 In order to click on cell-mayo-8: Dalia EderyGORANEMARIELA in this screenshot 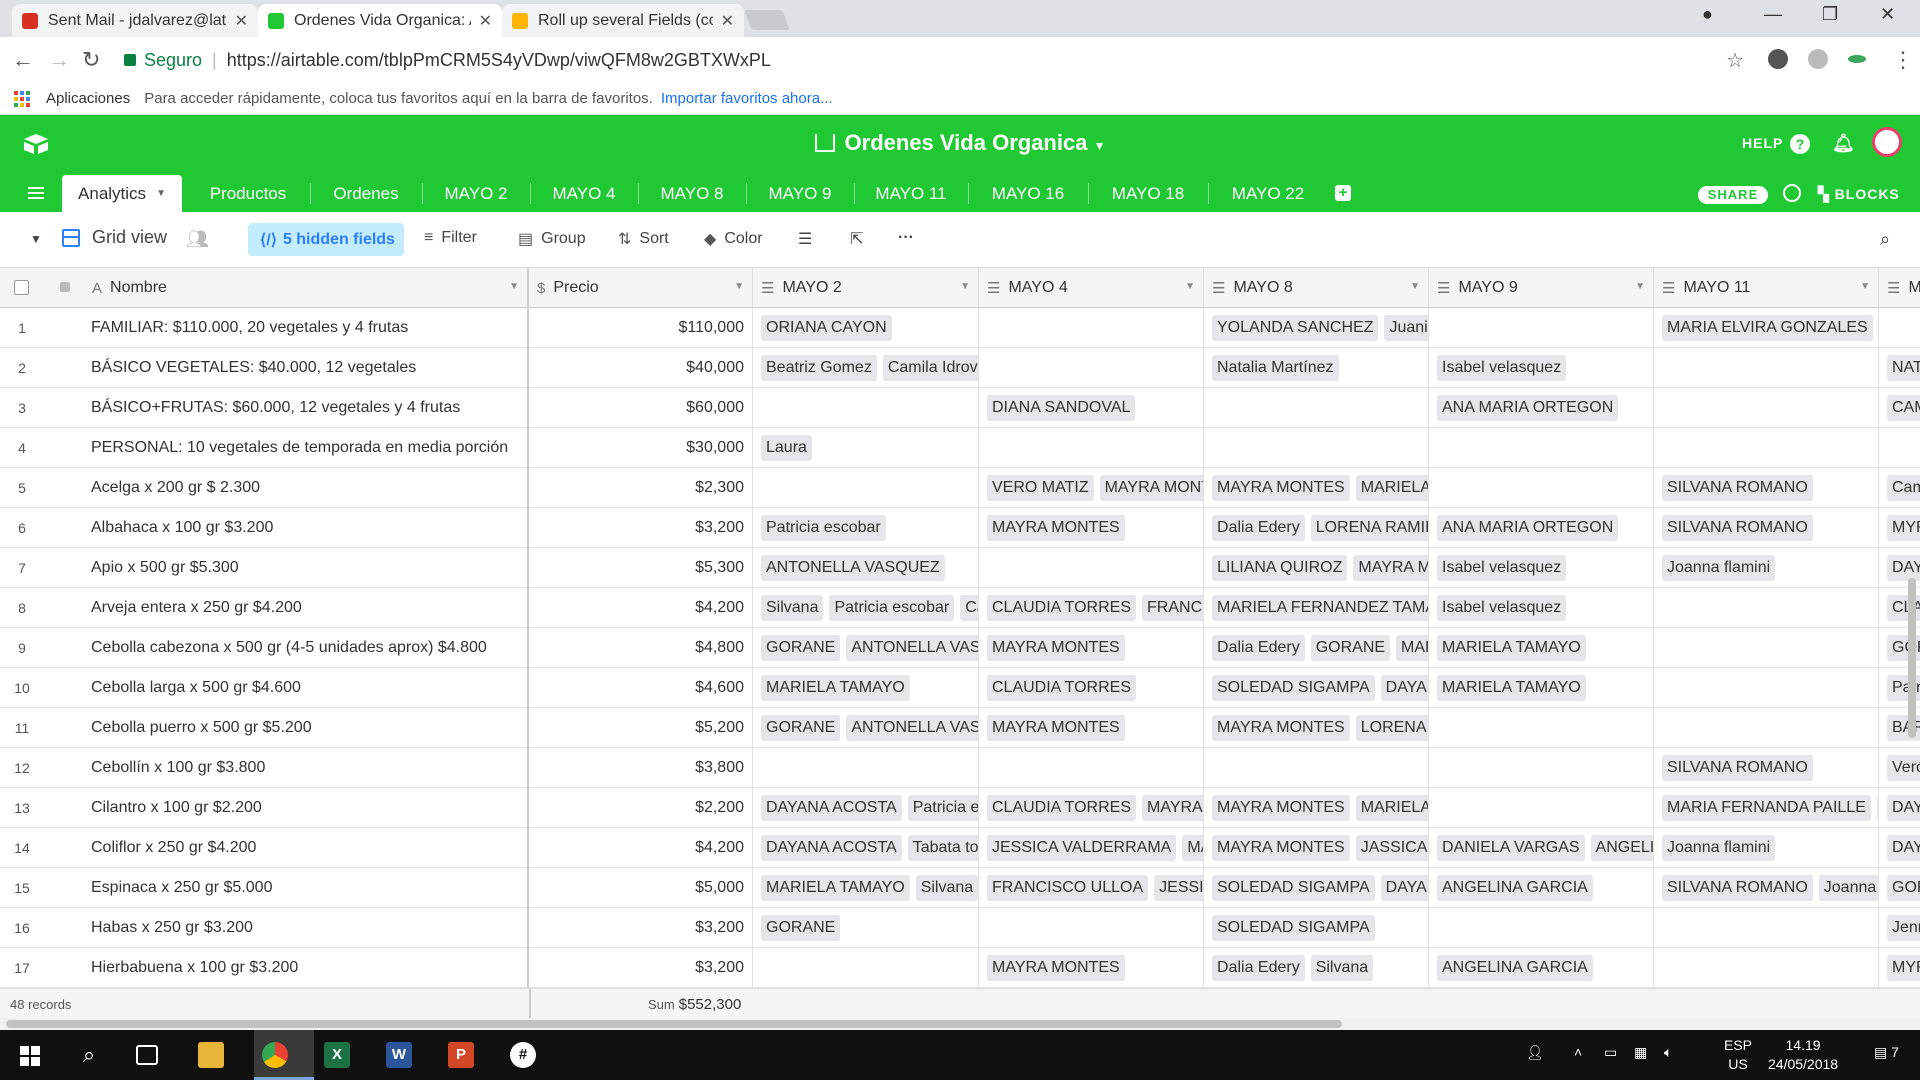, I will do `click(1316, 648)`.